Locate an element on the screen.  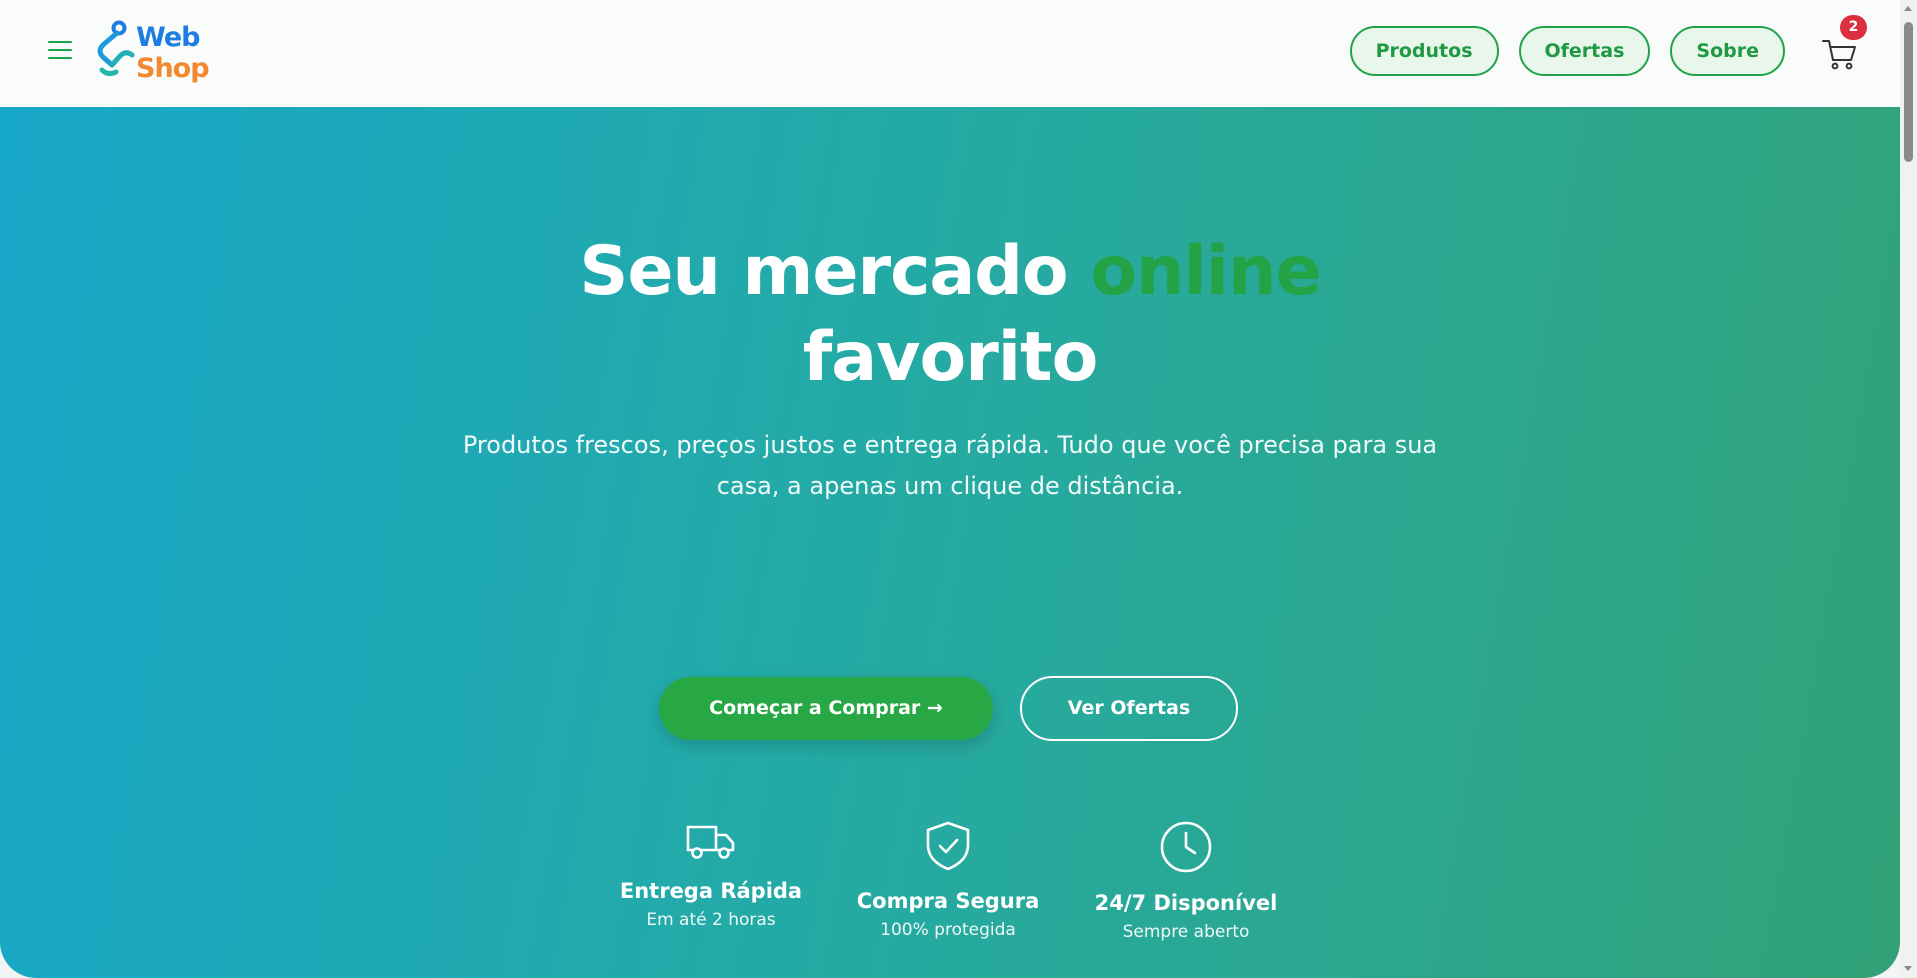
hero-title-accent: online is located at coordinates (1205, 271).